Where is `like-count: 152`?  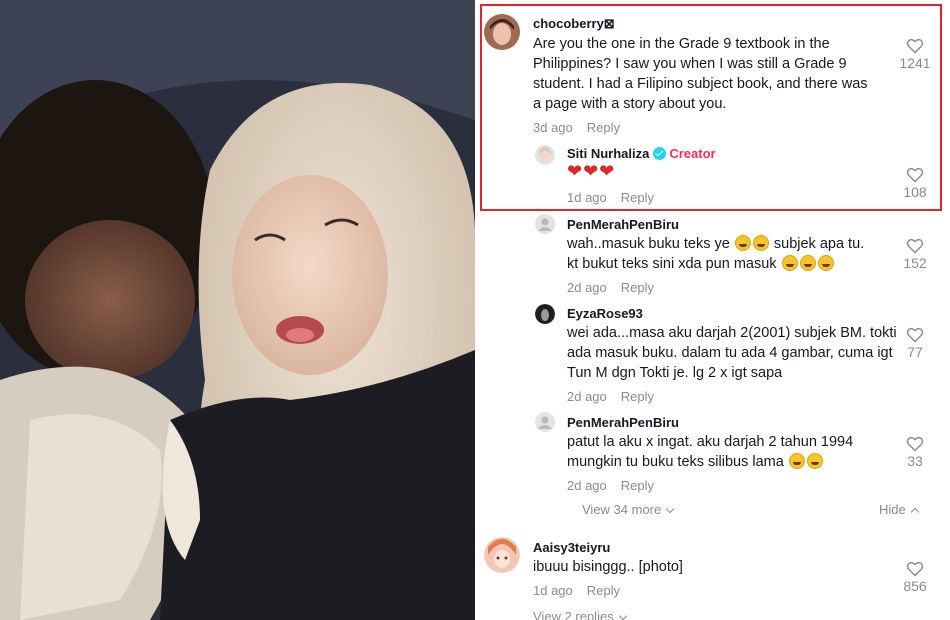
like-count: 152 is located at coordinates (915, 263).